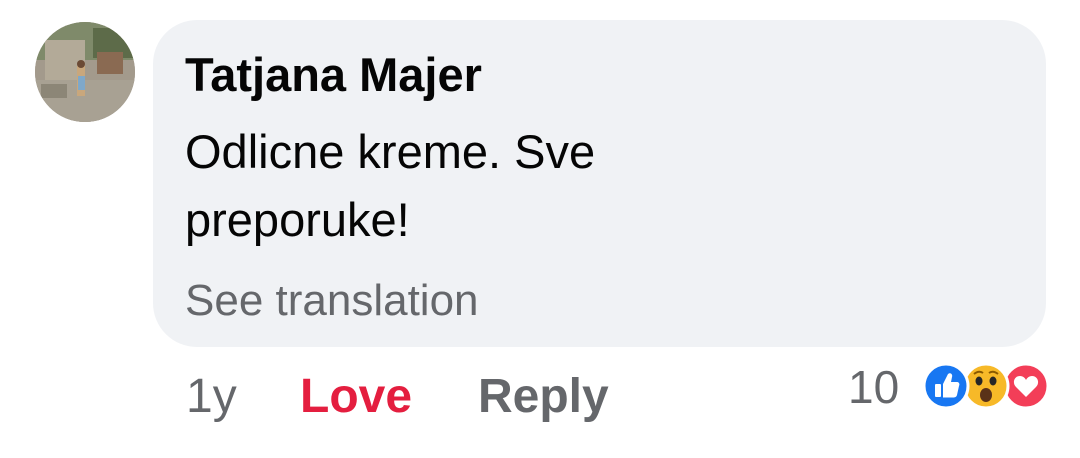  Describe the element at coordinates (873, 387) in the screenshot. I see `reaction-count: 10` at that location.